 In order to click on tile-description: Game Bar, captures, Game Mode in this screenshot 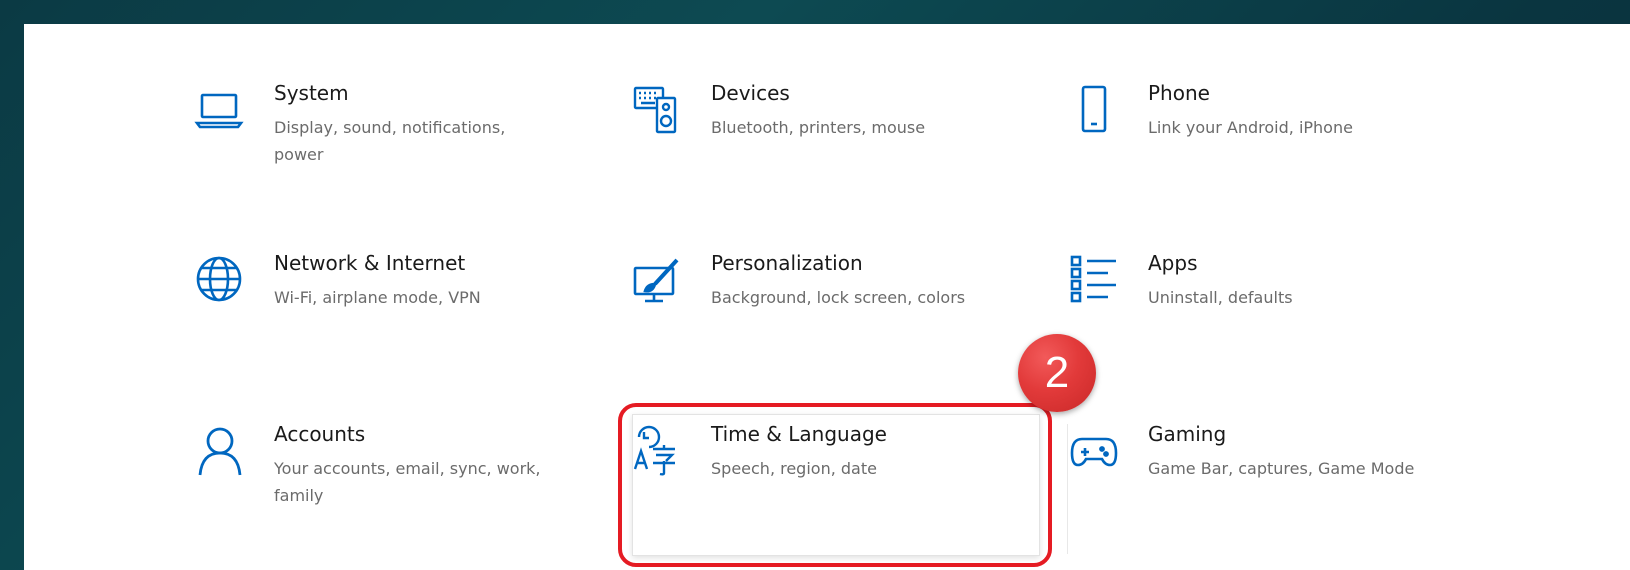, I will do `click(1281, 468)`.